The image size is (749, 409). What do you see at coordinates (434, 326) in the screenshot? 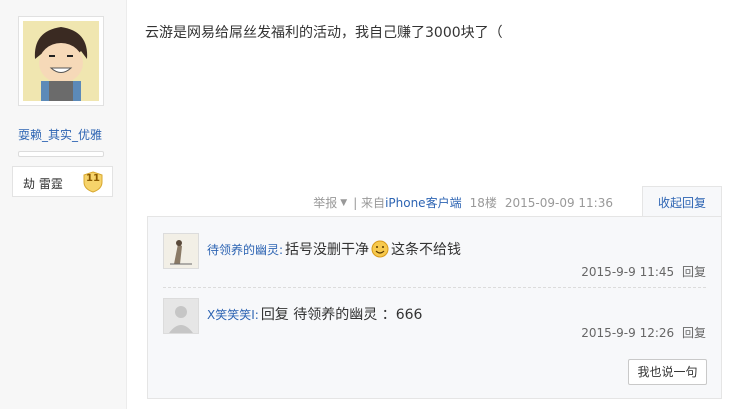
I see `reply-item: X笑笑笑I: 回复 待领养的幽灵 ：666 2015-9-9 12:26 回复` at bounding box center [434, 326].